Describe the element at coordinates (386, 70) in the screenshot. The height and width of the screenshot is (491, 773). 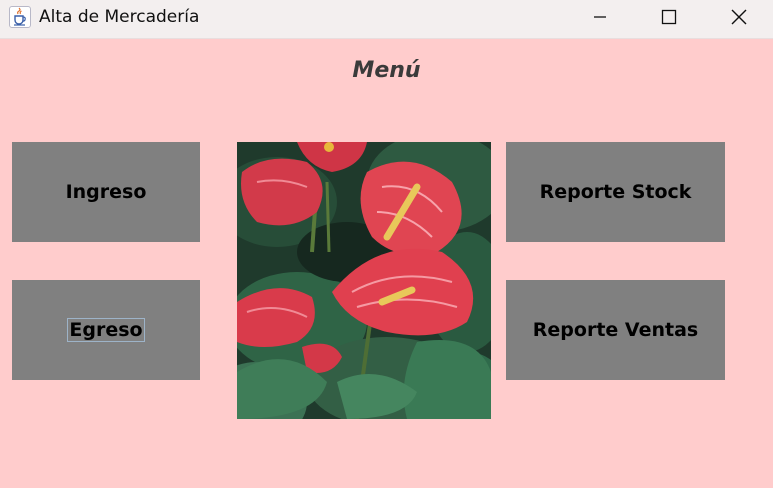
I see `menu-title: Menú` at that location.